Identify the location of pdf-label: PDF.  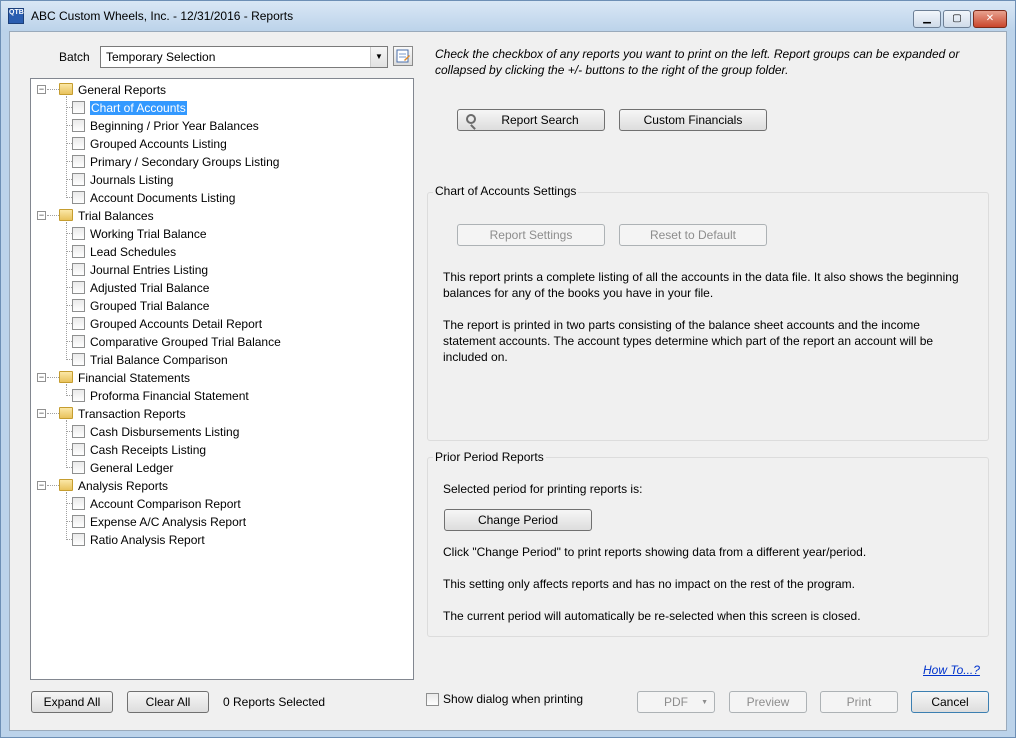
(676, 702).